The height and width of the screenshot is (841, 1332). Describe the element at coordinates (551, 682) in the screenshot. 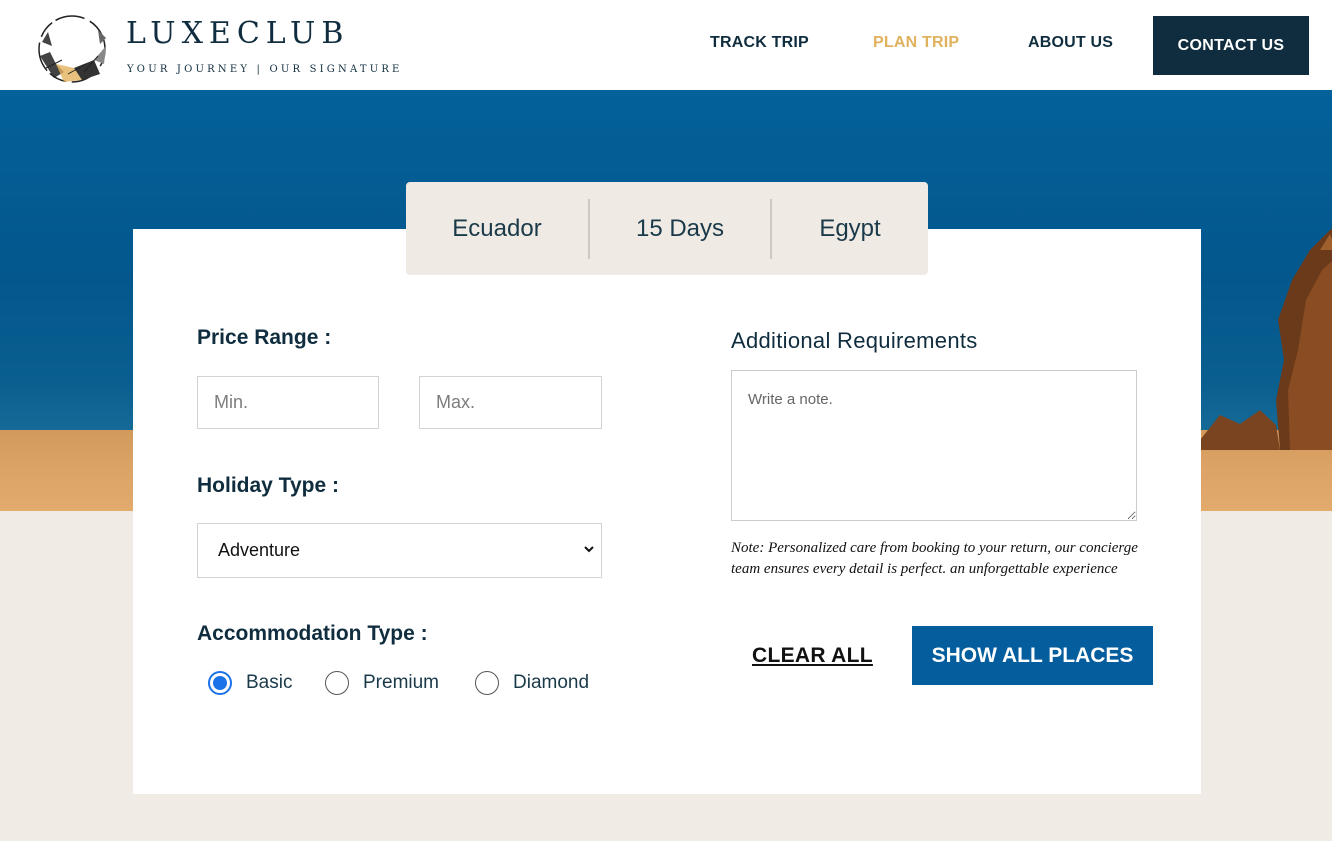

I see `radio-label-diamond: Diamond` at that location.